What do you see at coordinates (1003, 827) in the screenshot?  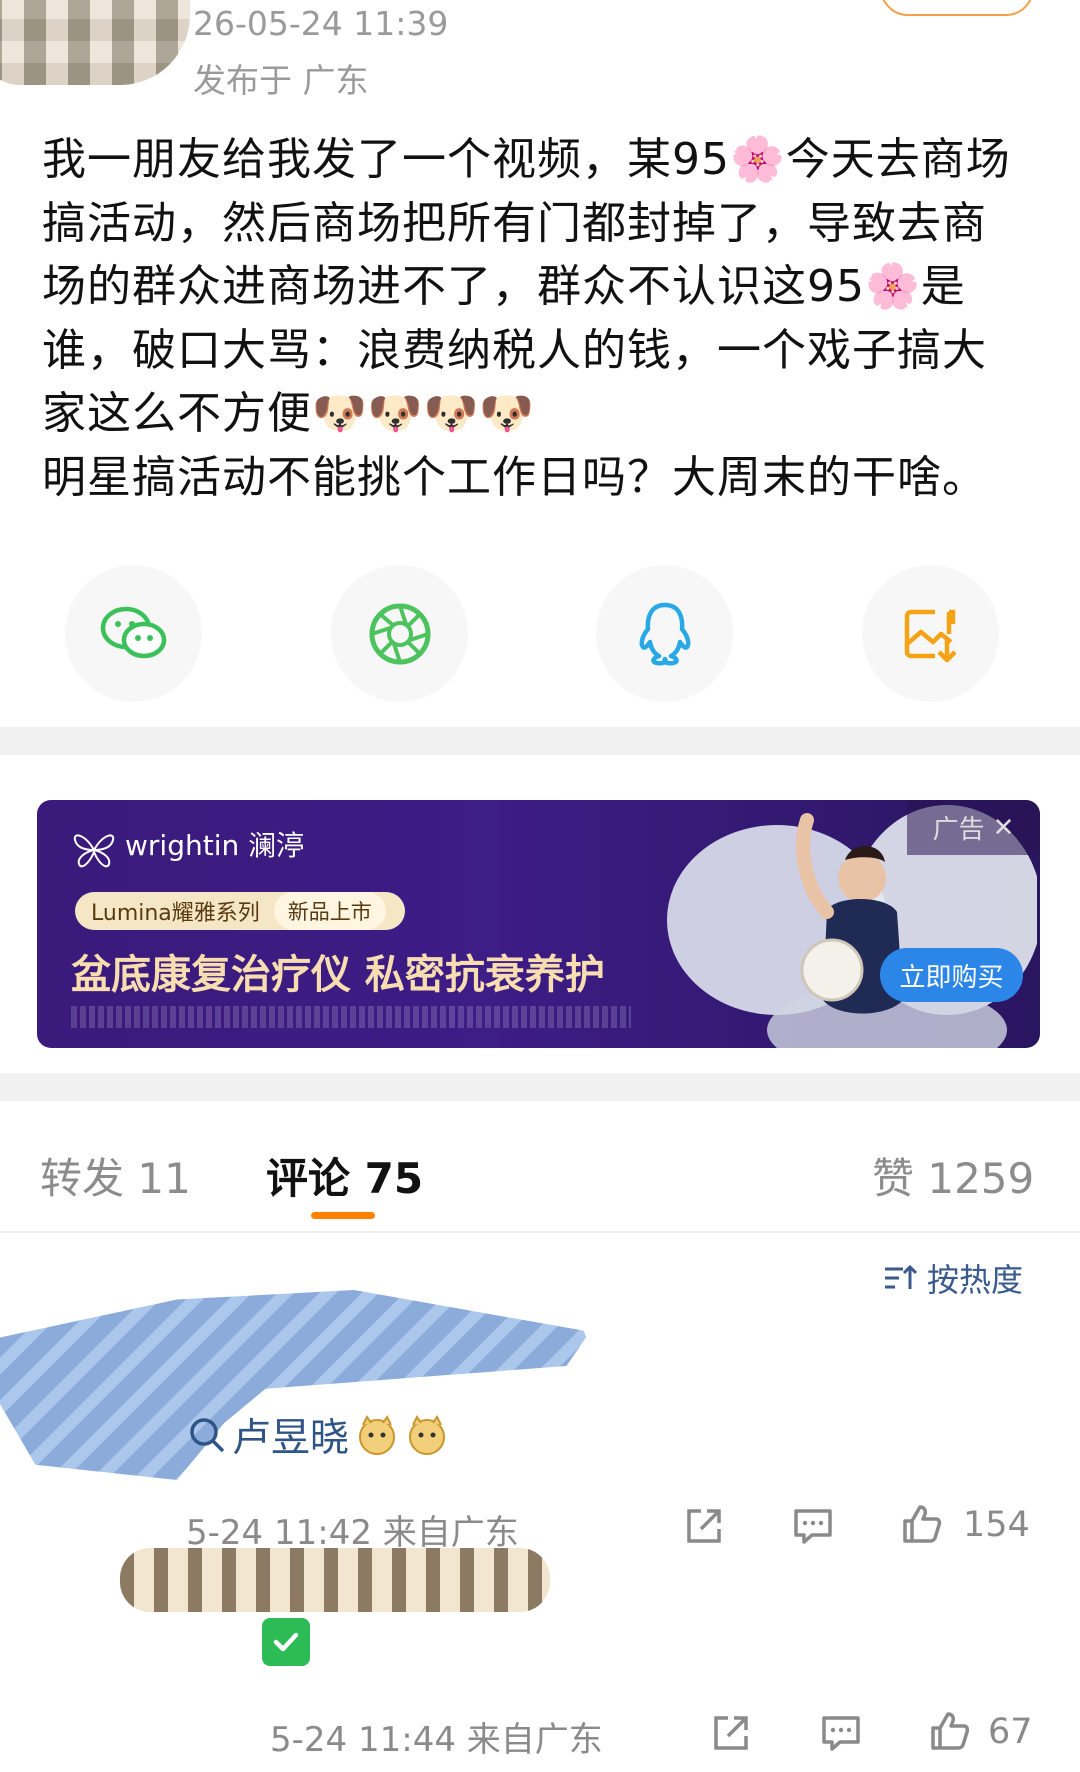 I see `close-icon: ✕` at bounding box center [1003, 827].